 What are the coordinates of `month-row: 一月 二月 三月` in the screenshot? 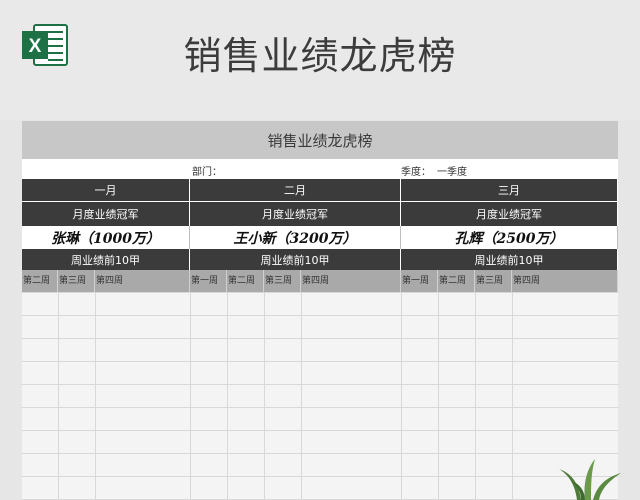 It's located at (320, 190).